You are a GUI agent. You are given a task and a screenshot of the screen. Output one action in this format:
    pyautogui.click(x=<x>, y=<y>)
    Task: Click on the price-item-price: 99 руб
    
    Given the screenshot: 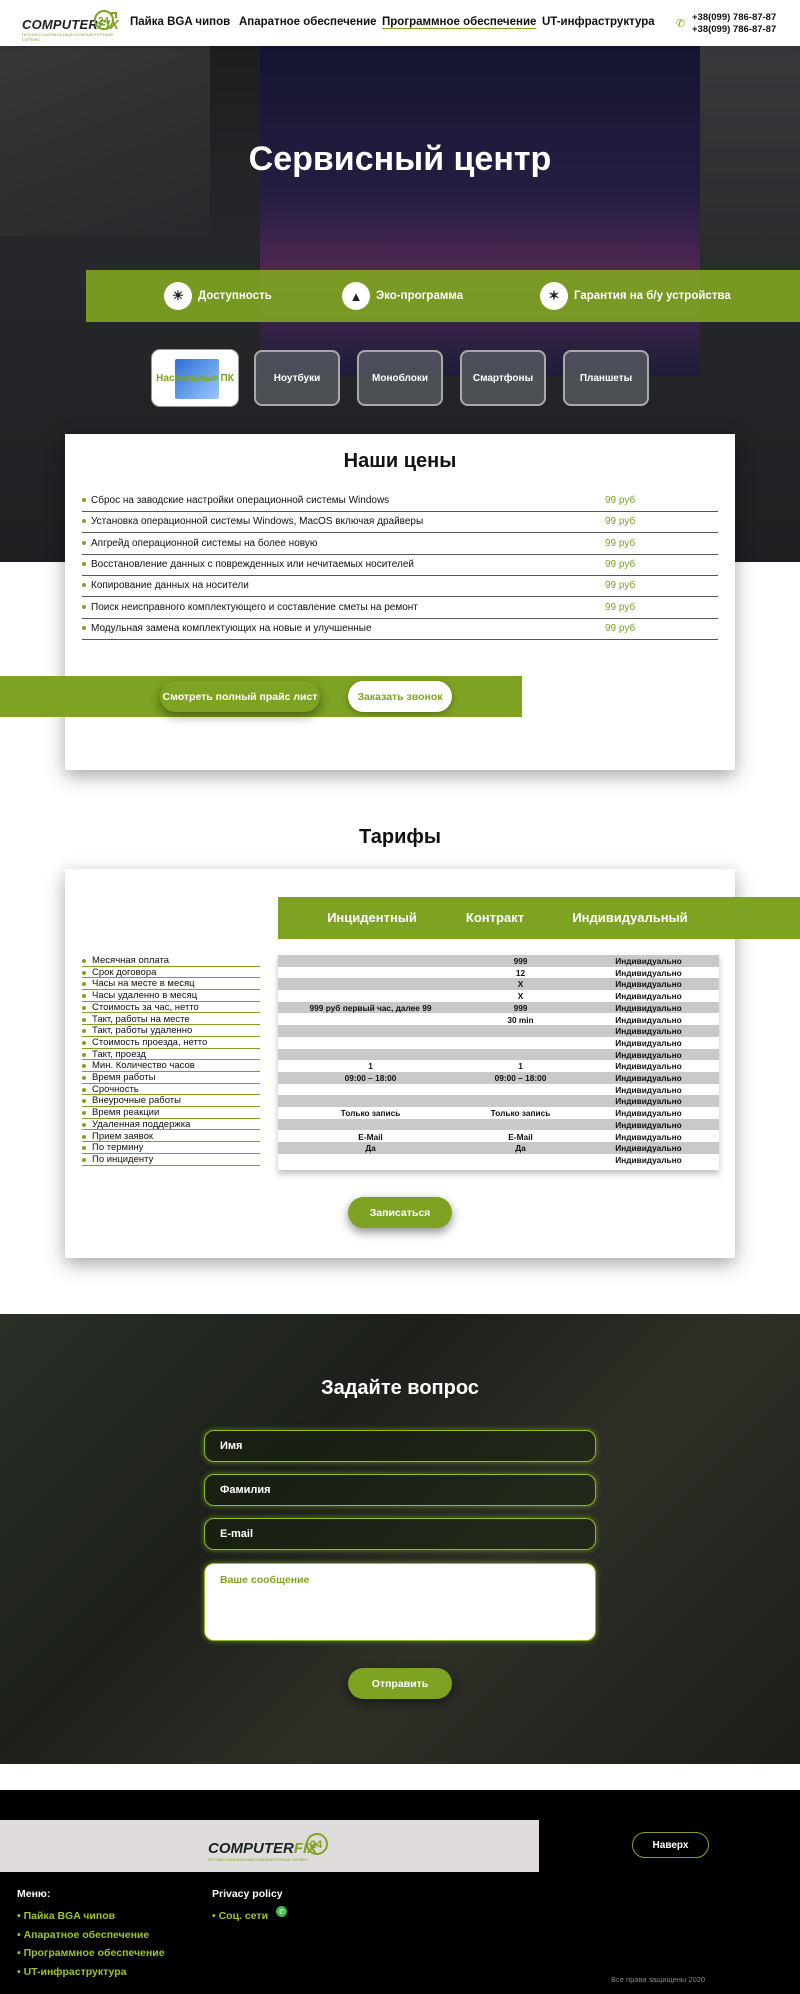 What is the action you would take?
    pyautogui.click(x=620, y=628)
    